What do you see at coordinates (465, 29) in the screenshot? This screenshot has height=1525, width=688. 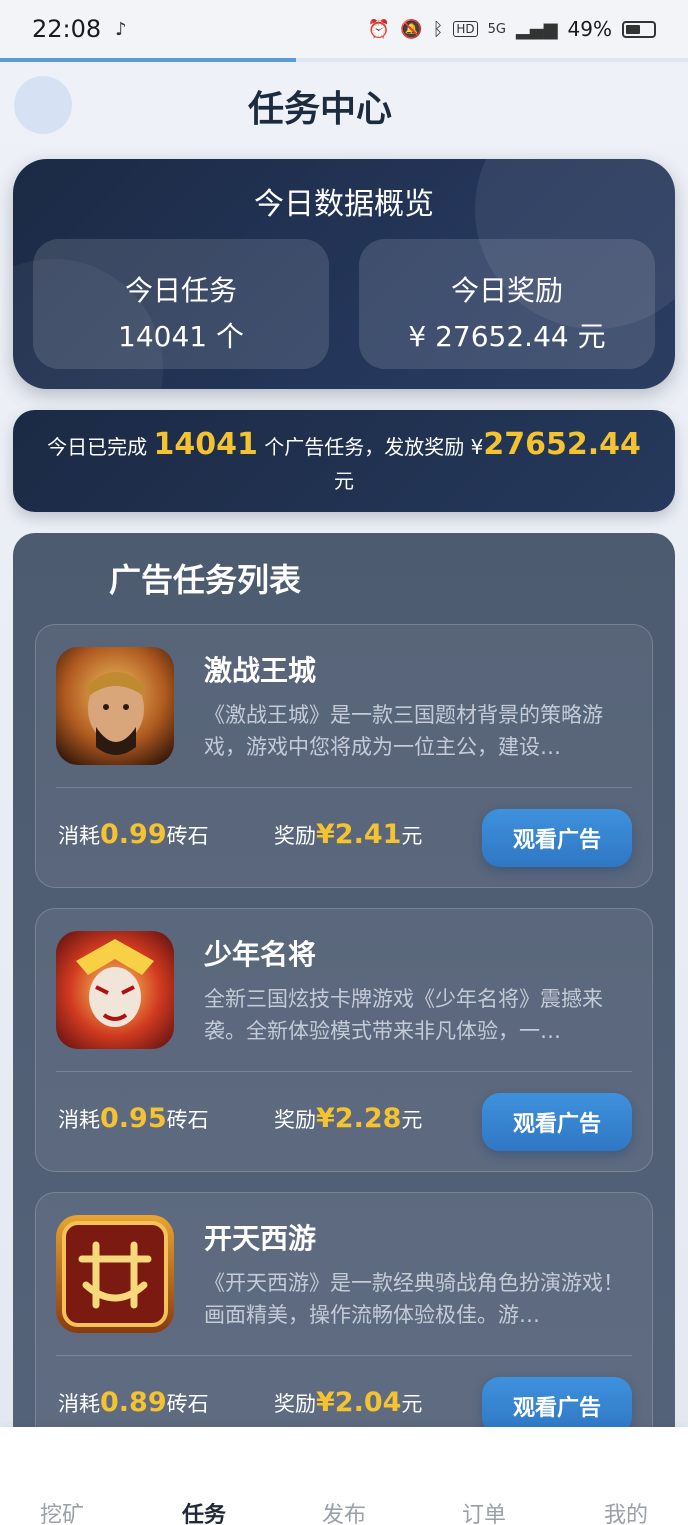 I see `hd-icon: HD` at bounding box center [465, 29].